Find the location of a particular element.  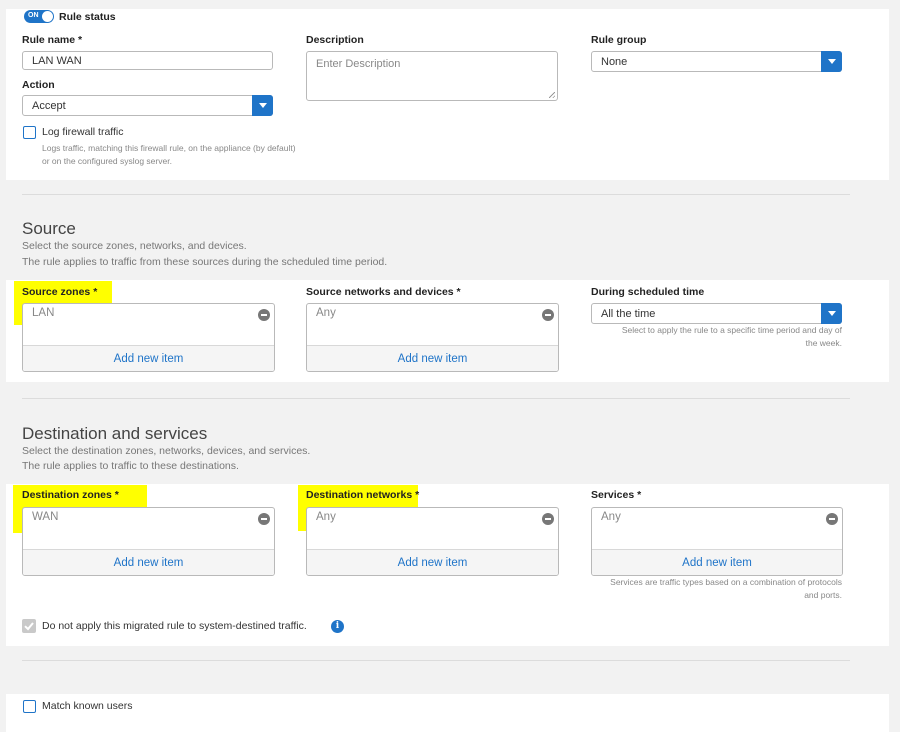

log-firewall-checkbox is located at coordinates (29, 132).